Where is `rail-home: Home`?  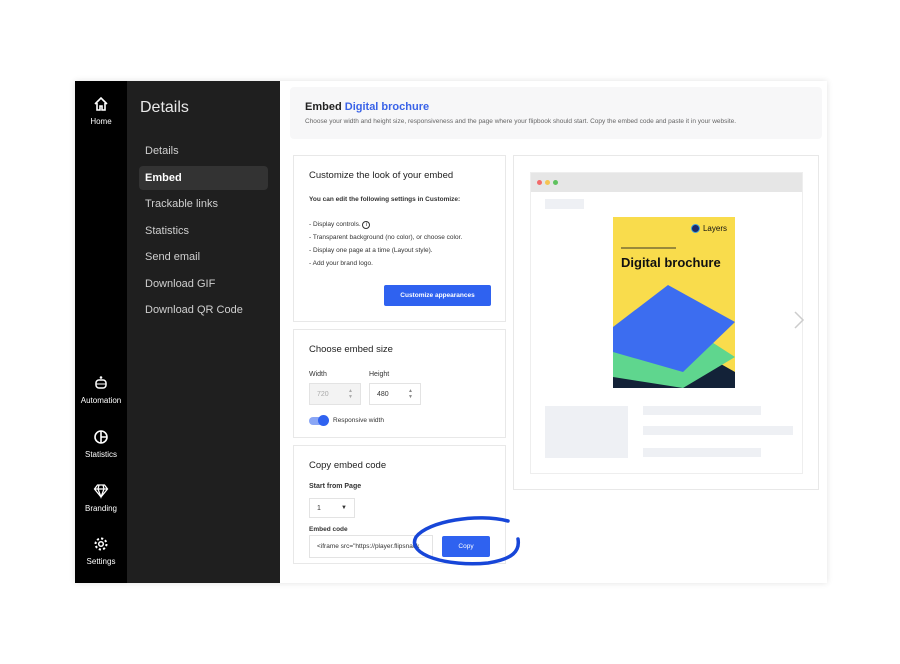
rail-home: Home is located at coordinates (101, 111).